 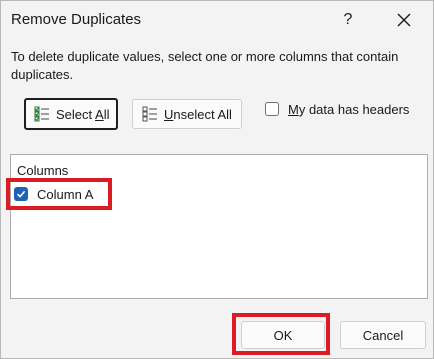 I want to click on cancel-label: Cancel, so click(x=383, y=335).